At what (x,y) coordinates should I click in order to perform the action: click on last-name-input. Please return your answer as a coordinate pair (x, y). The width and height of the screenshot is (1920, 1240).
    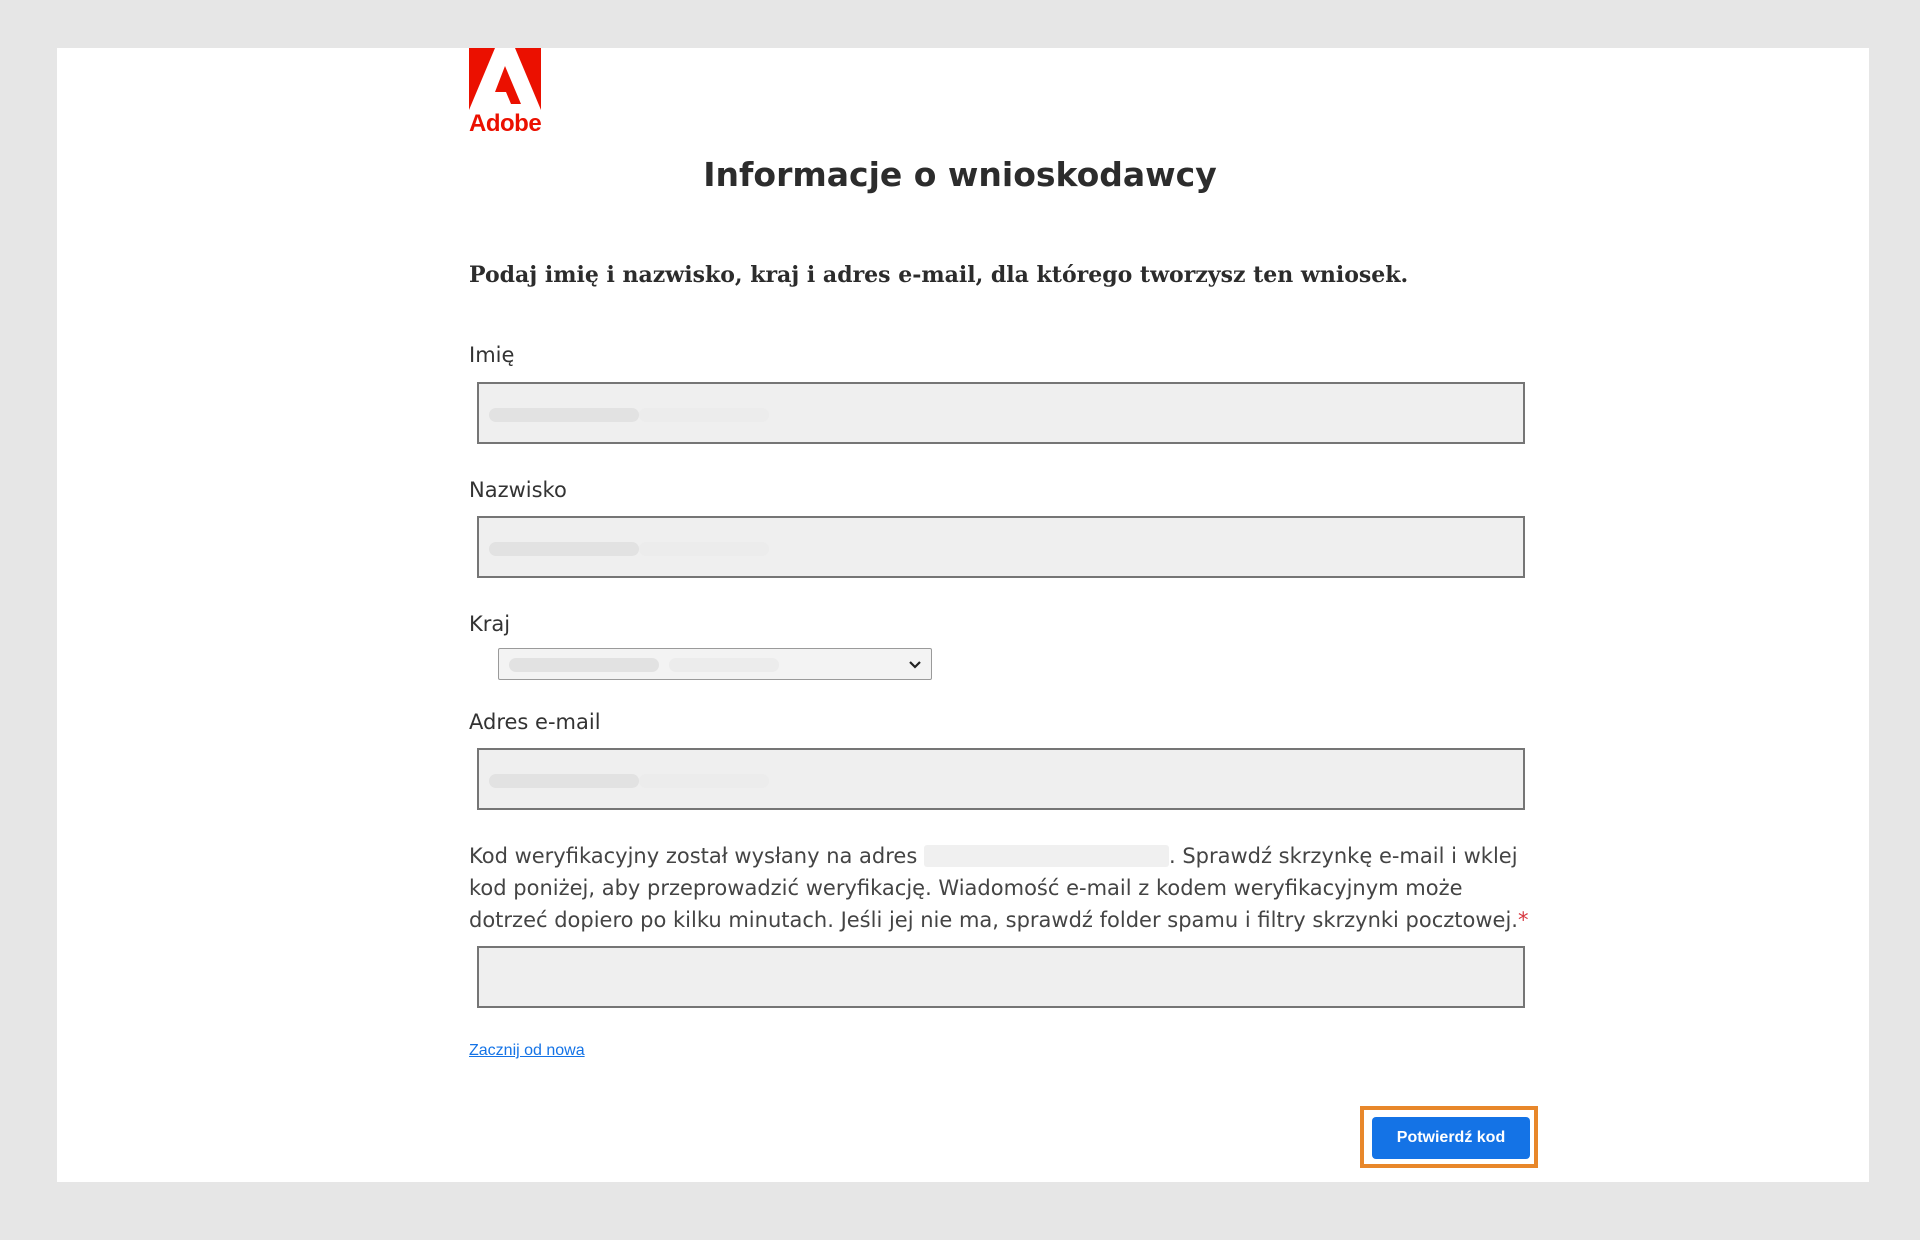
    Looking at the image, I should click on (1001, 547).